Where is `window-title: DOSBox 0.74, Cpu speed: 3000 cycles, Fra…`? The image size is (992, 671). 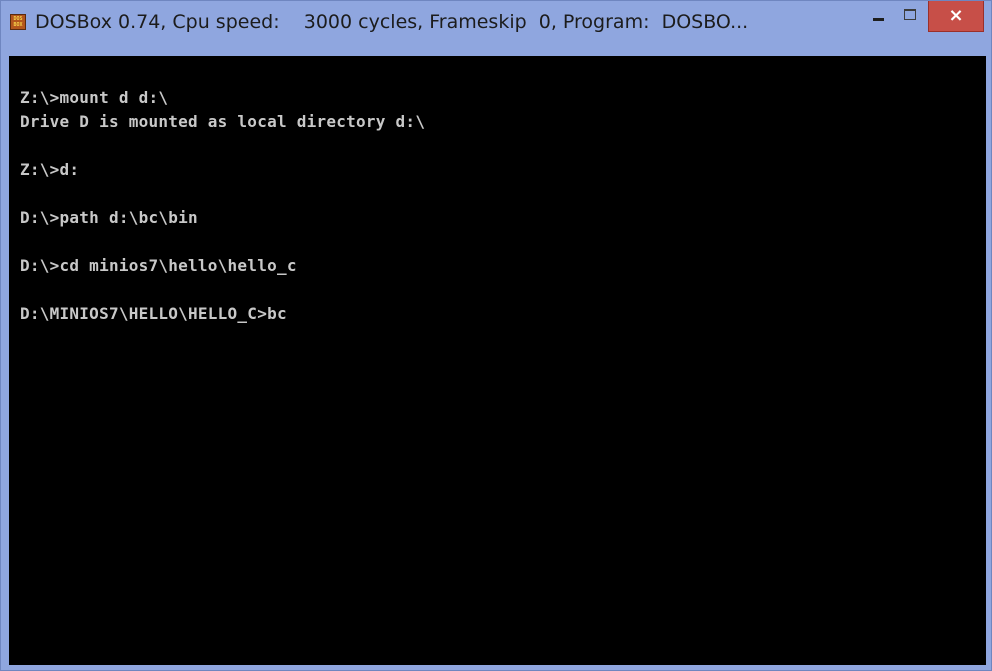
window-title: DOSBox 0.74, Cpu speed: 3000 cycles, Fra… is located at coordinates (392, 22).